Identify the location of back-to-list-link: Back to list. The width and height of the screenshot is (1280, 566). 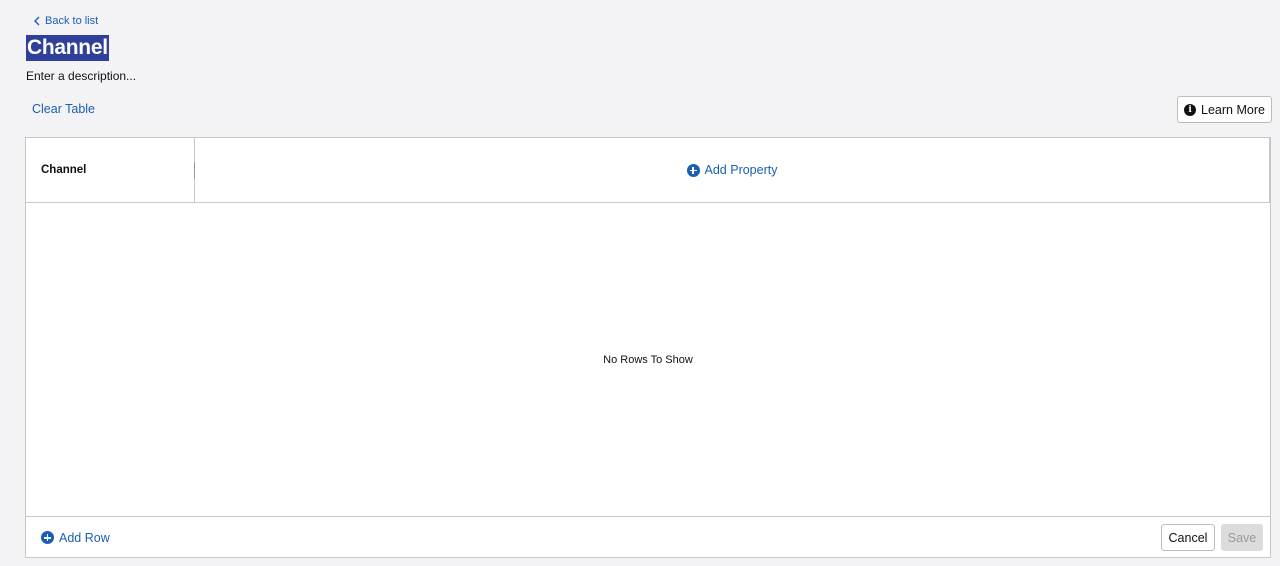
(65, 21).